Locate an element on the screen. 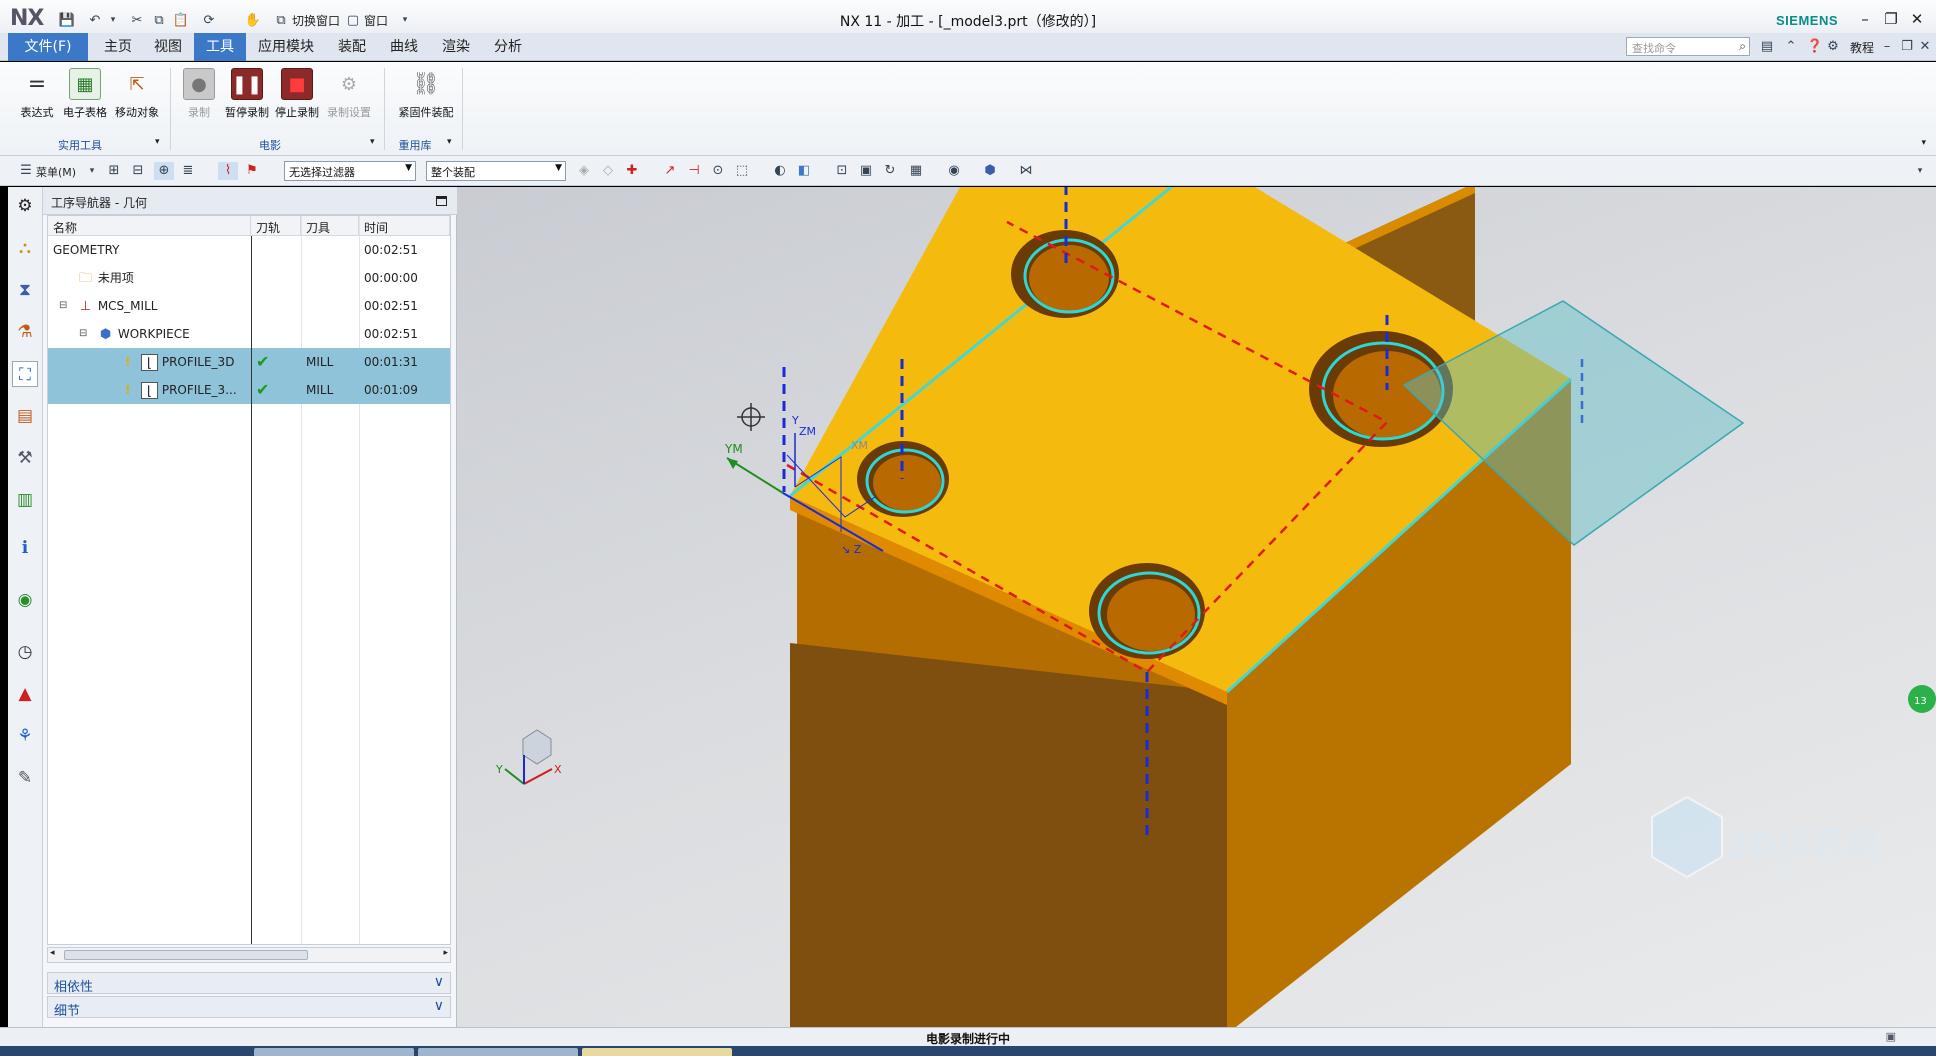 This screenshot has width=1936, height=1056. tree-row-profile-3d: ! ⌊ PROFILE_3D ✔ MILL 00:01:31 is located at coordinates (249, 362).